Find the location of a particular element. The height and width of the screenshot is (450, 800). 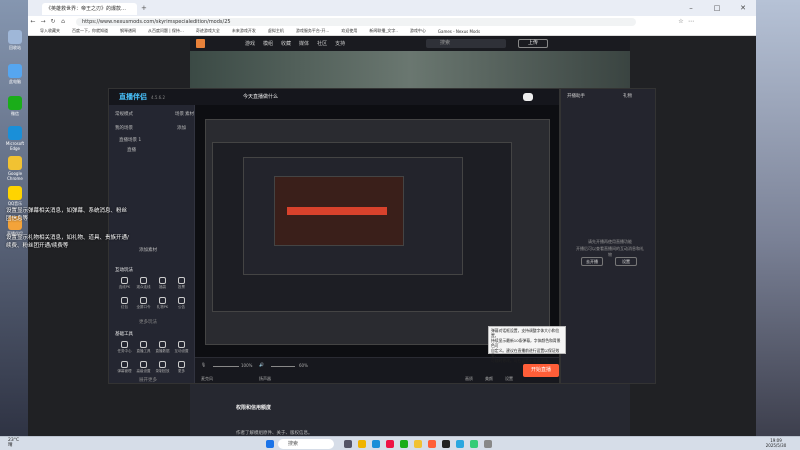

app-stream-title: 今天直播做什么 is located at coordinates (260, 96).